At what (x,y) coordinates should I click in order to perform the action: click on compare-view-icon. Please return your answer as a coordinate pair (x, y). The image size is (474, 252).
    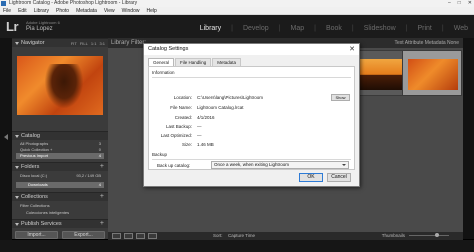
    Looking at the image, I should click on (140, 236).